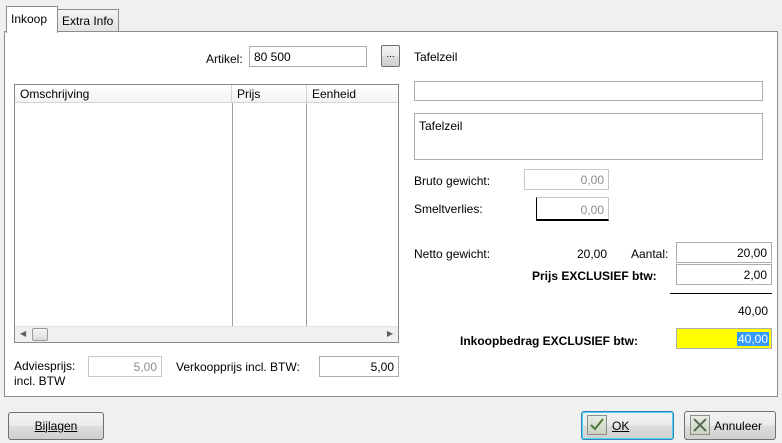  I want to click on inkoopbedrag-field: 40,00, so click(724, 338).